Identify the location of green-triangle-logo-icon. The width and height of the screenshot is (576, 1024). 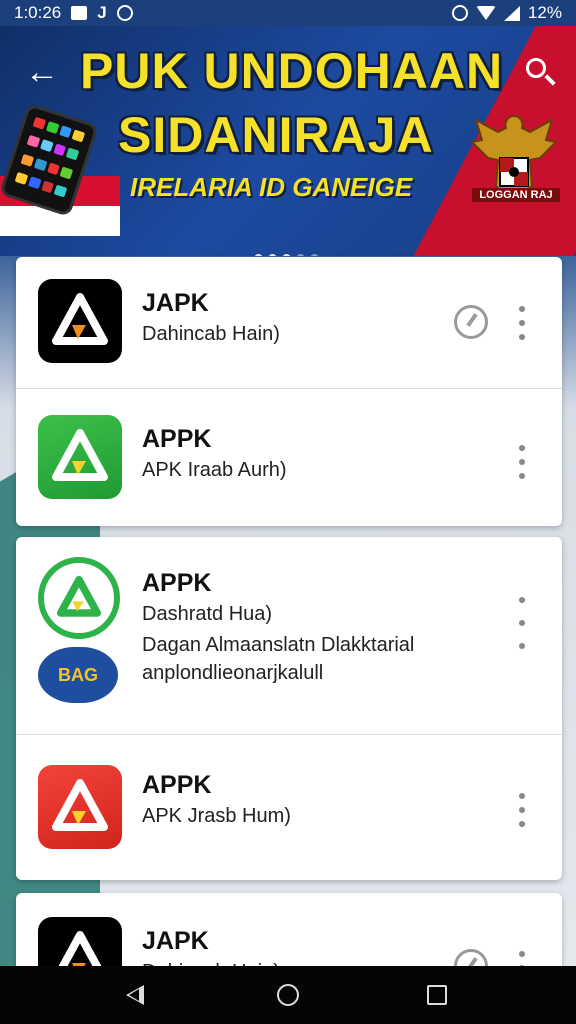
(80, 457).